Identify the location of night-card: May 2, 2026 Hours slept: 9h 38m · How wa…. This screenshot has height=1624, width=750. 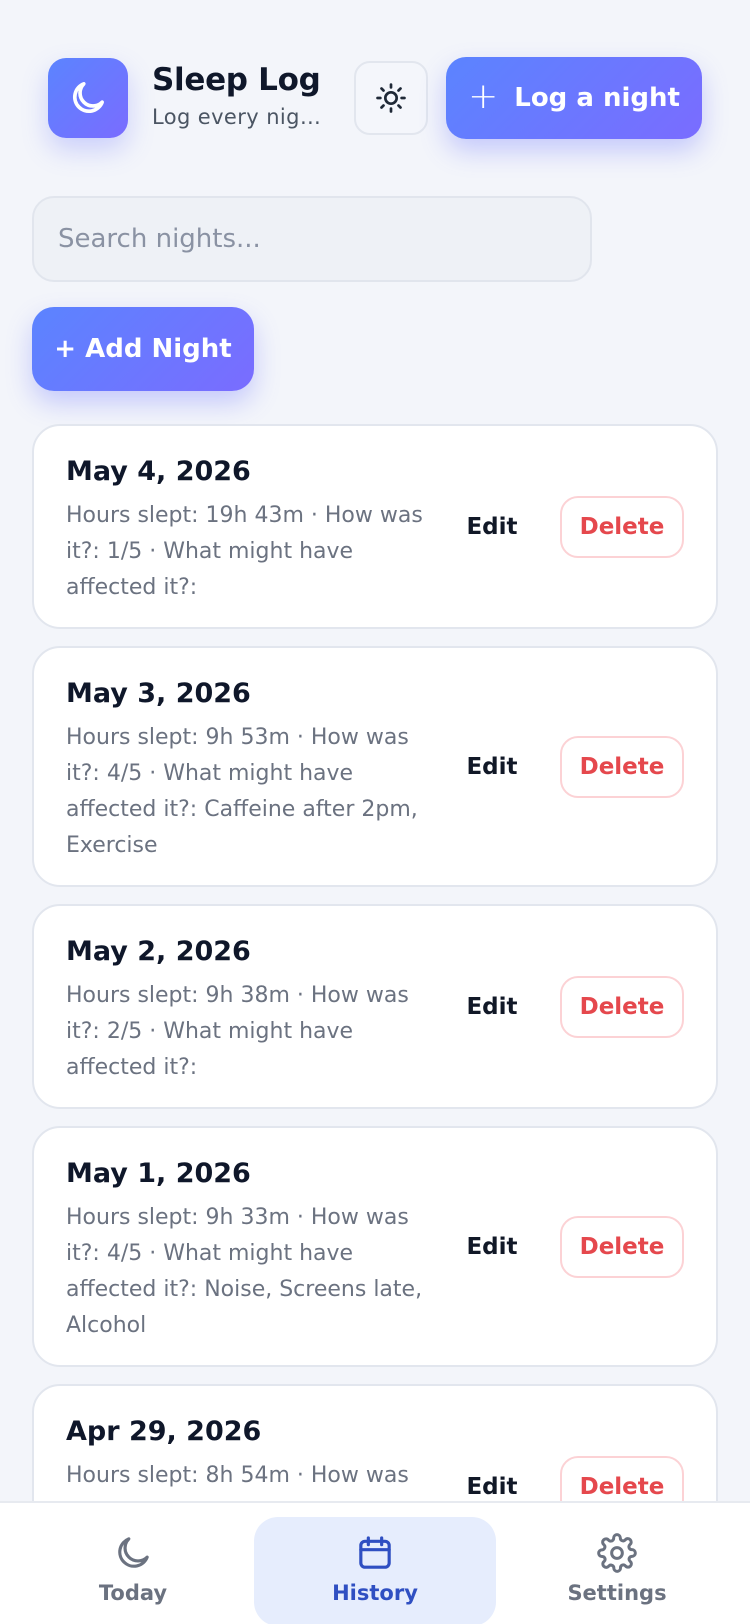
(375, 1006).